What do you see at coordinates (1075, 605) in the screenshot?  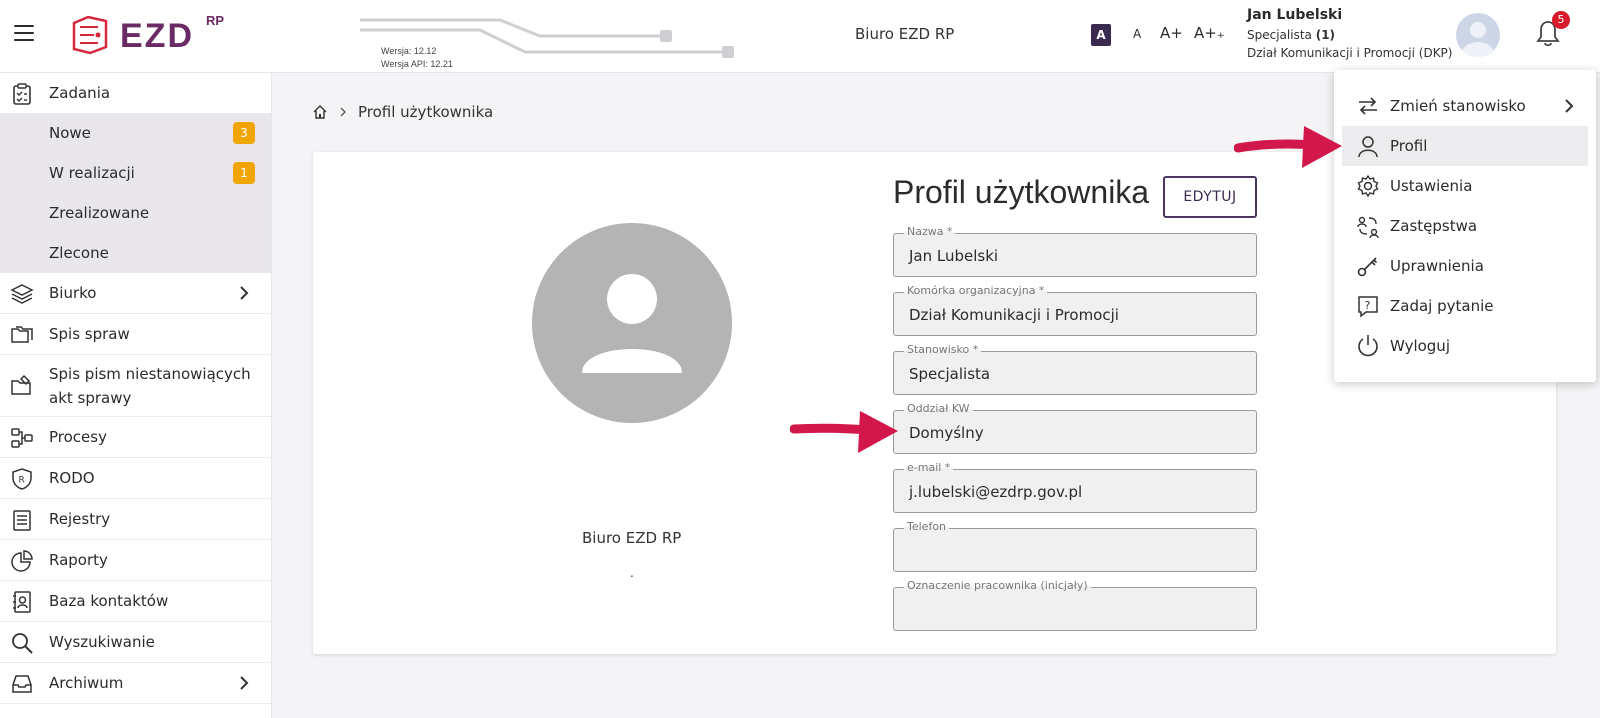 I see `initials-field: Oznaczenie pracownika (inicjały)` at bounding box center [1075, 605].